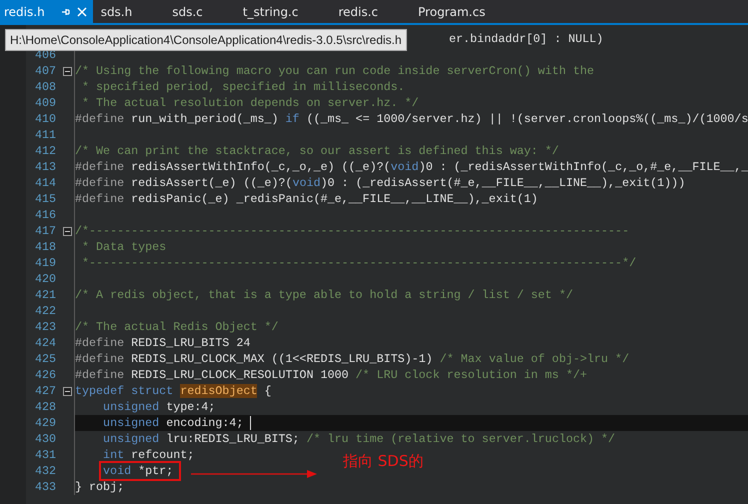  Describe the element at coordinates (45, 231) in the screenshot. I see `line-number: 417` at that location.